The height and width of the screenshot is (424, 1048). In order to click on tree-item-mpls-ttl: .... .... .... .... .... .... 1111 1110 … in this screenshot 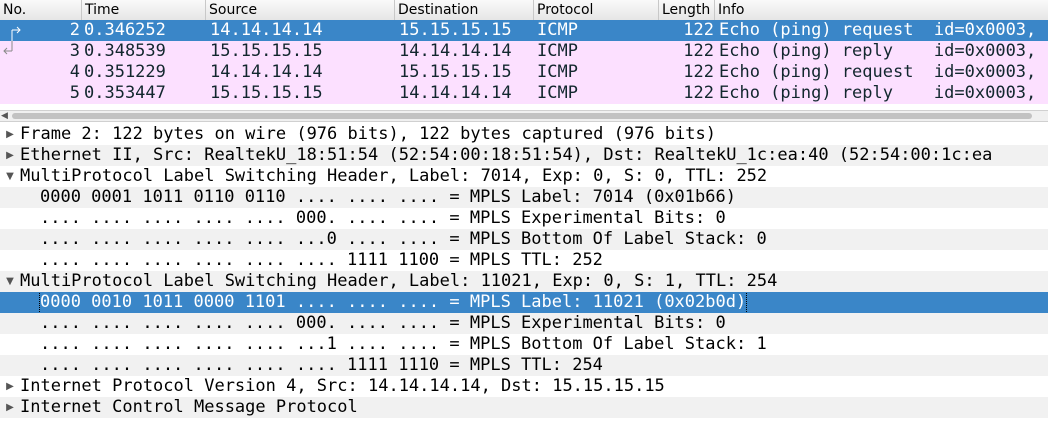, I will do `click(524, 365)`.